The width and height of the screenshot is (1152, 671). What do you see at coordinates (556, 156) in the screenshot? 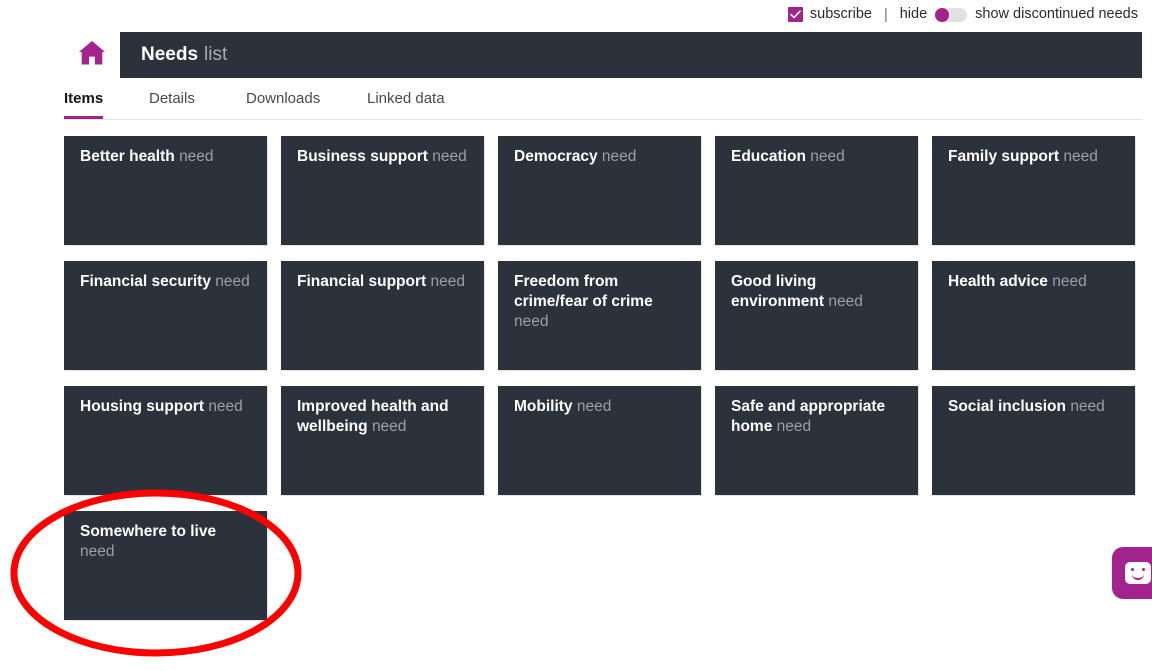
I see `need-tile-title: Democracy` at bounding box center [556, 156].